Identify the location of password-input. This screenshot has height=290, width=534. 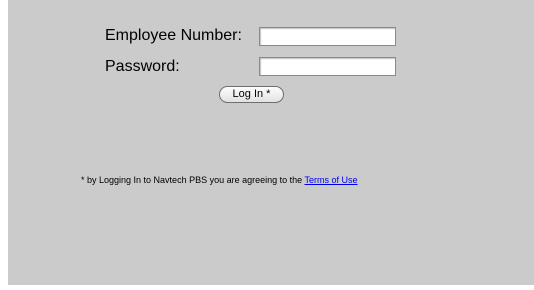
(327, 66).